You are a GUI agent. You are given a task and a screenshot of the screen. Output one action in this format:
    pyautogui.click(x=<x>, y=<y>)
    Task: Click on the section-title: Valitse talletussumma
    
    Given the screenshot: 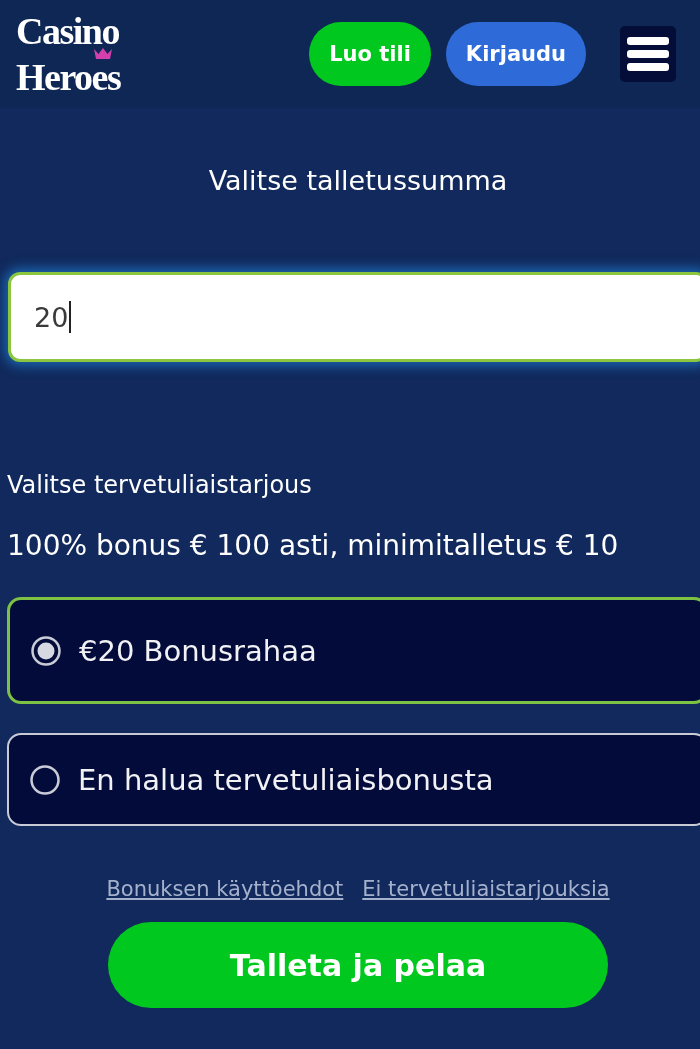 What is the action you would take?
    pyautogui.click(x=358, y=181)
    